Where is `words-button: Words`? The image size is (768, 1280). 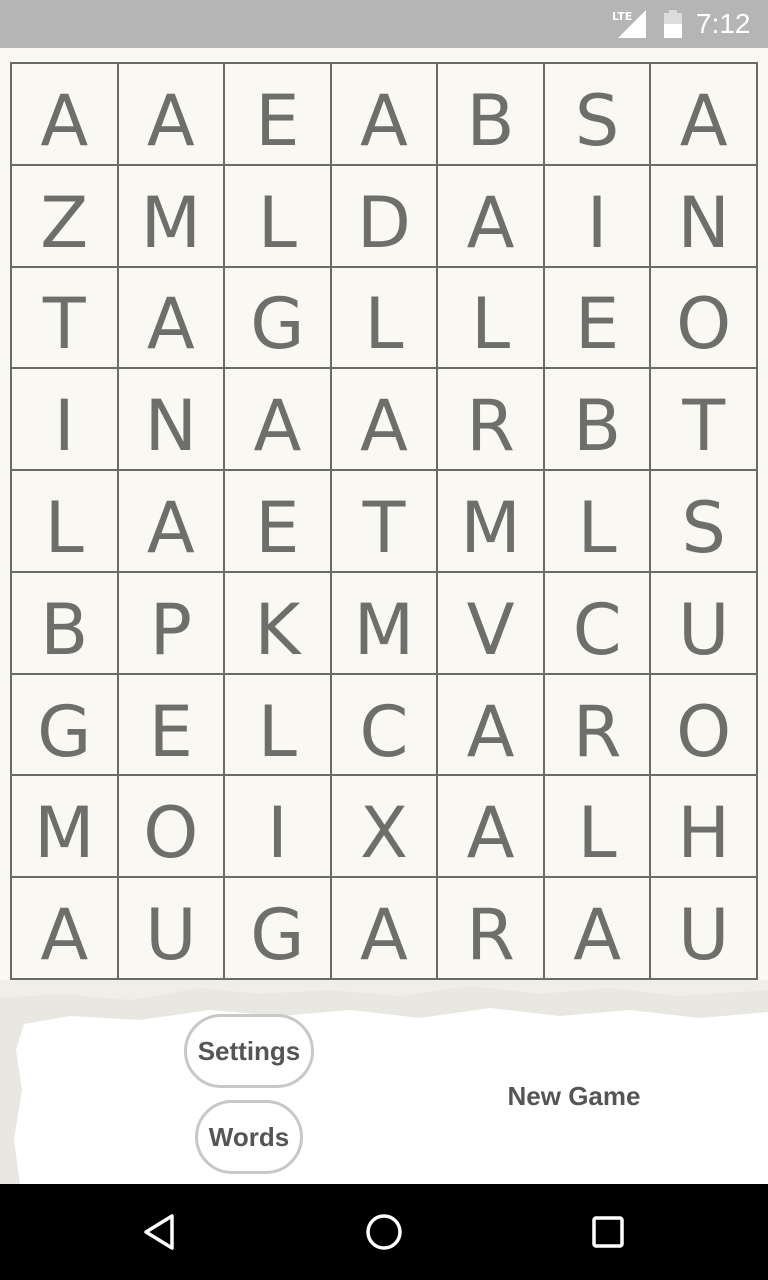
words-button: Words is located at coordinates (249, 1137).